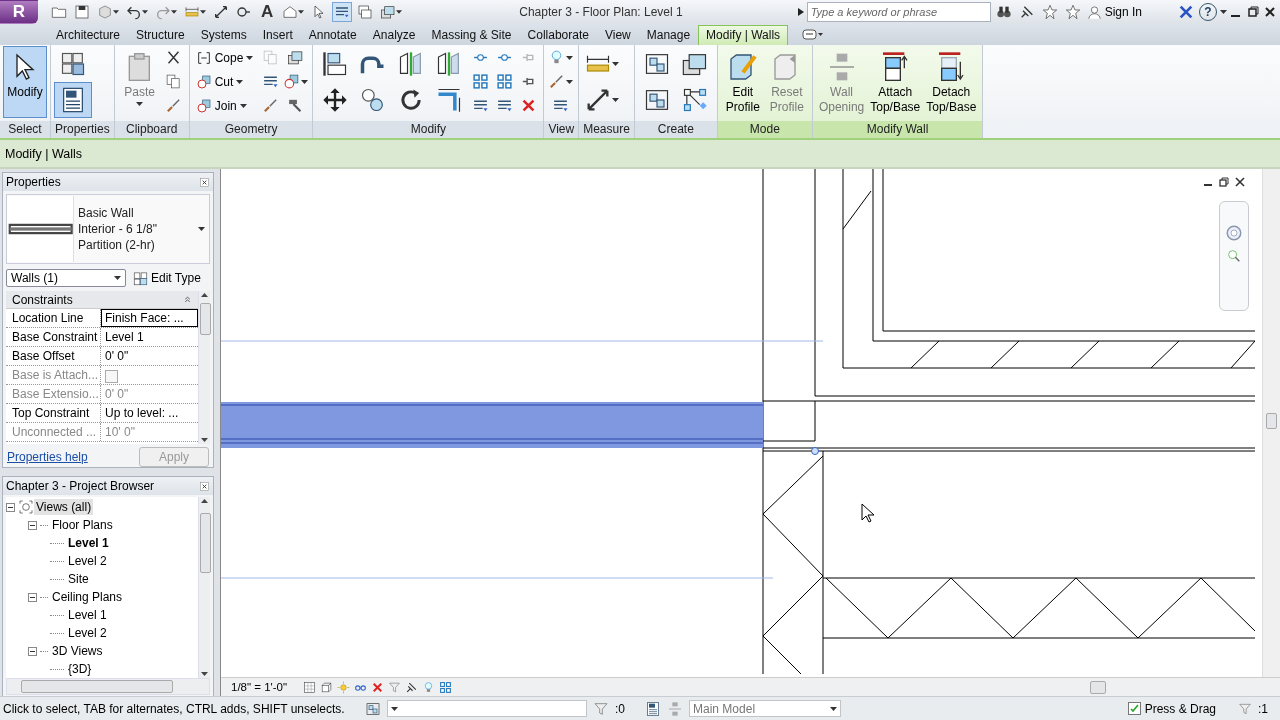 The height and width of the screenshot is (720, 1280). I want to click on wall-preview-icon, so click(40, 229).